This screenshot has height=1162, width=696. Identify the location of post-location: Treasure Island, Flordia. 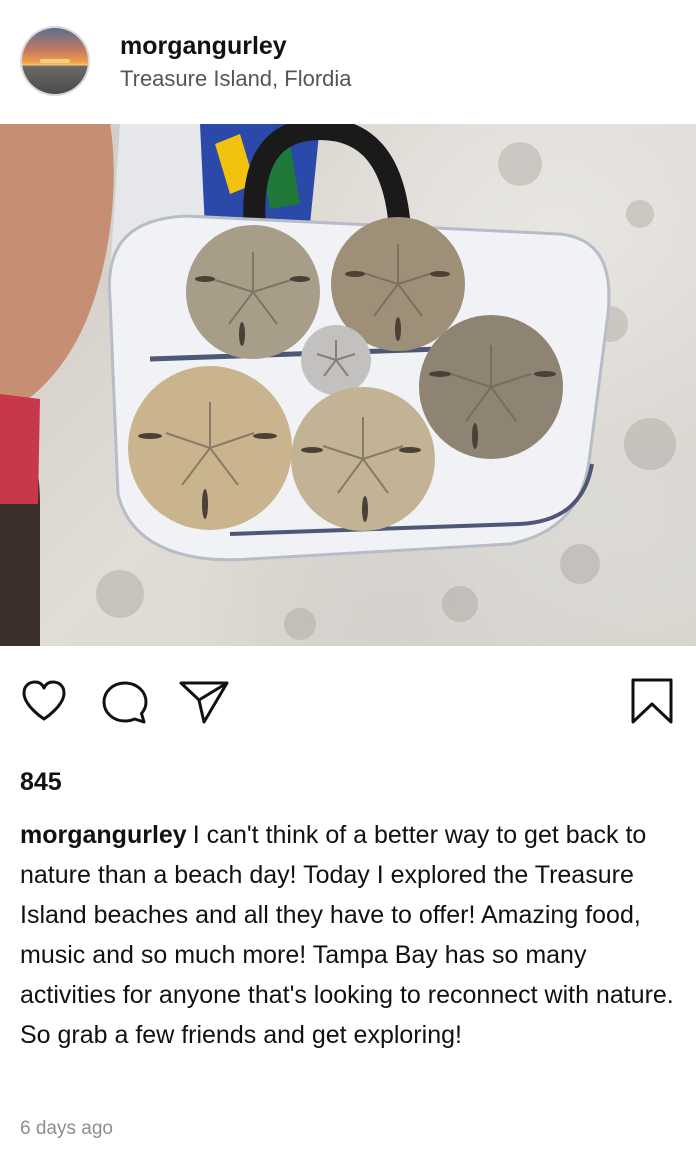
(236, 79).